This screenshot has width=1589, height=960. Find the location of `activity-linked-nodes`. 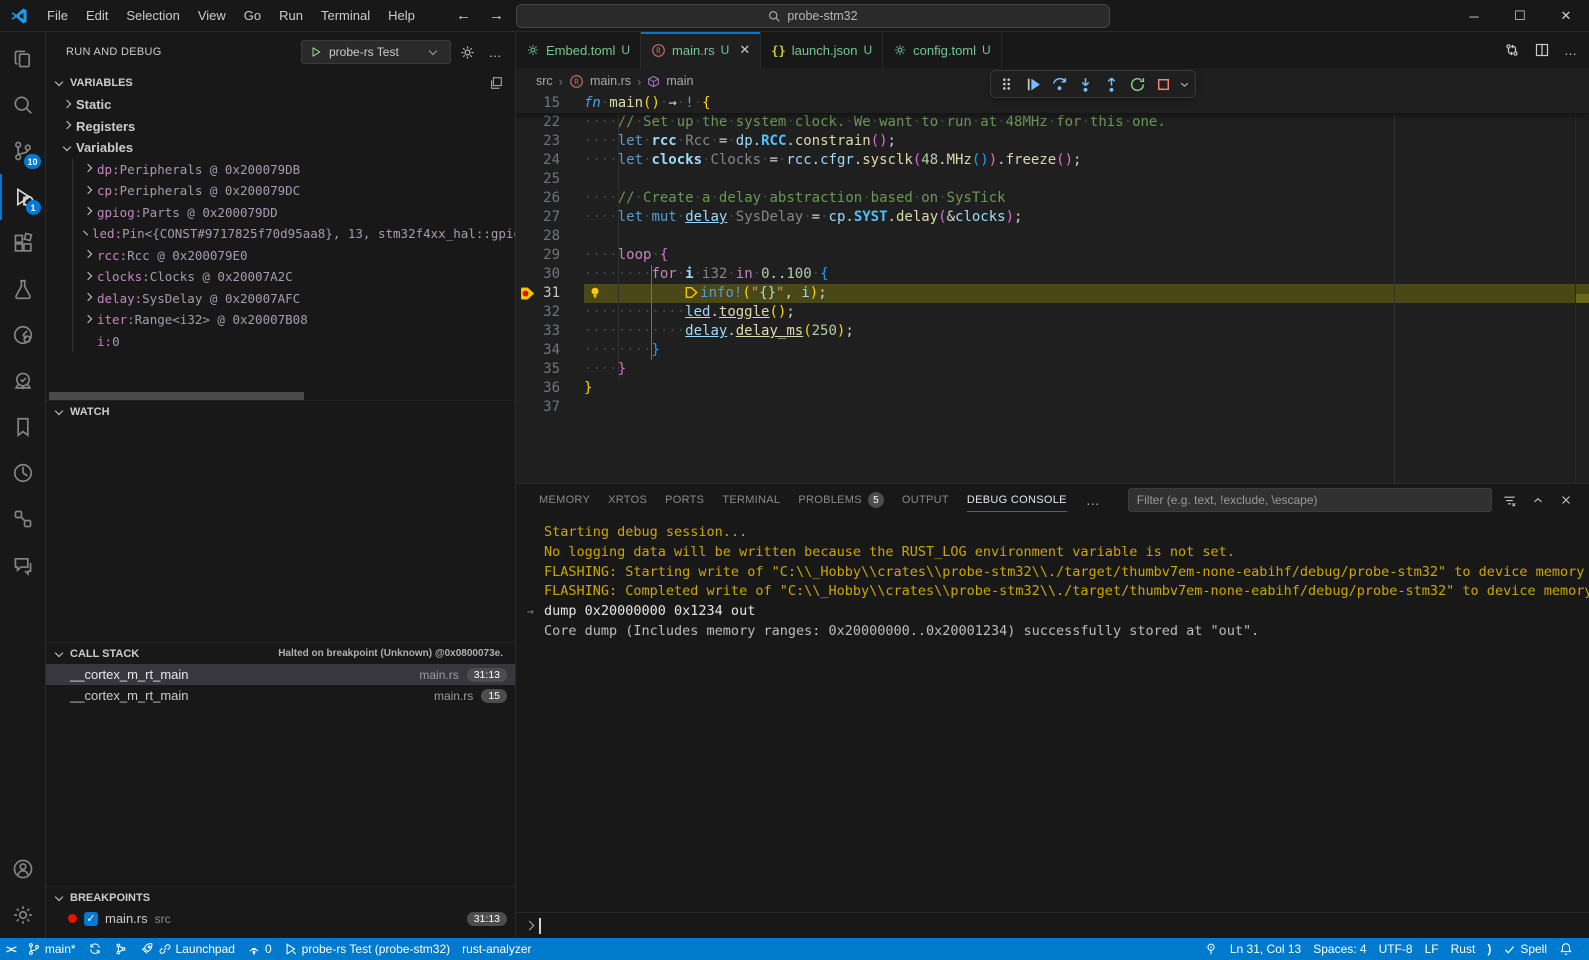

activity-linked-nodes is located at coordinates (23, 519).